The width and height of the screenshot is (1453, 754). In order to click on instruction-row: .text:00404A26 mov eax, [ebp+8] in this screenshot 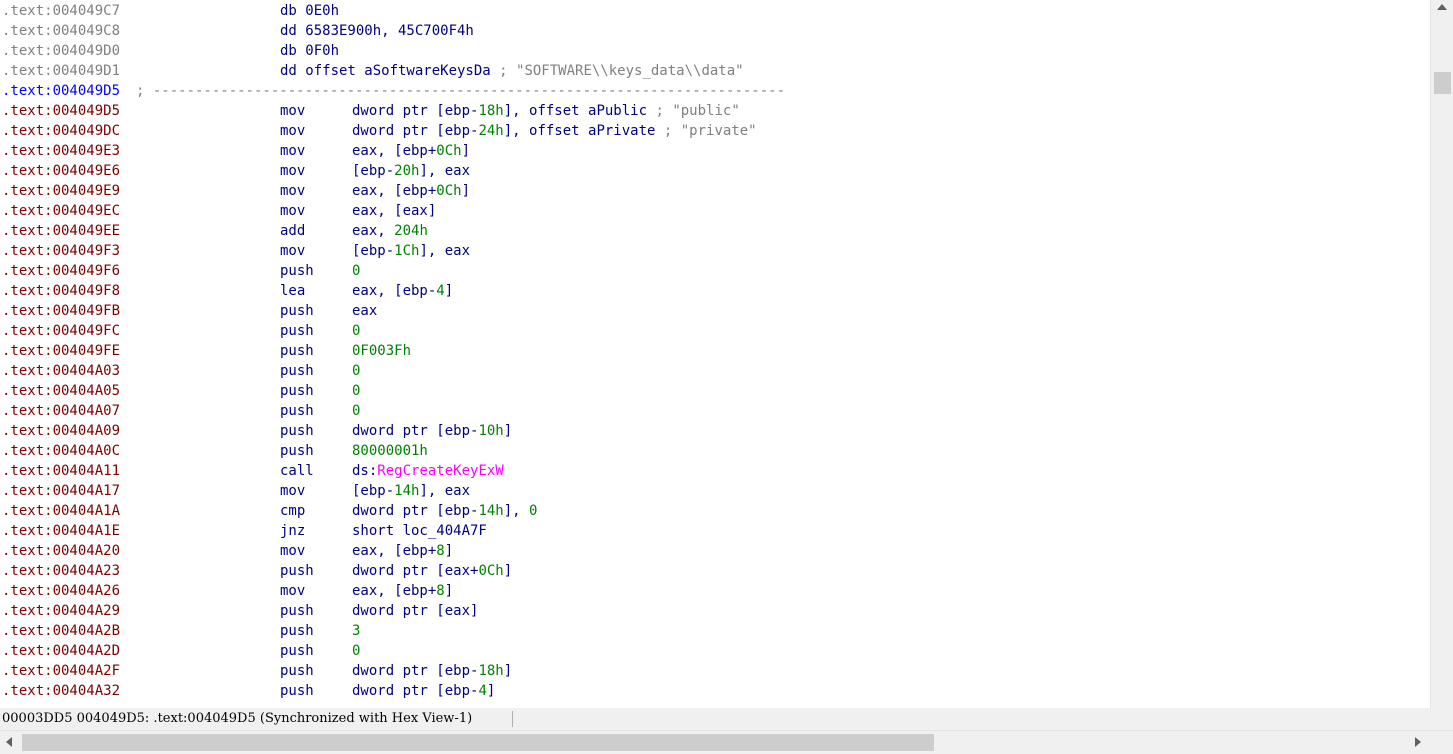, I will do `click(715, 591)`.